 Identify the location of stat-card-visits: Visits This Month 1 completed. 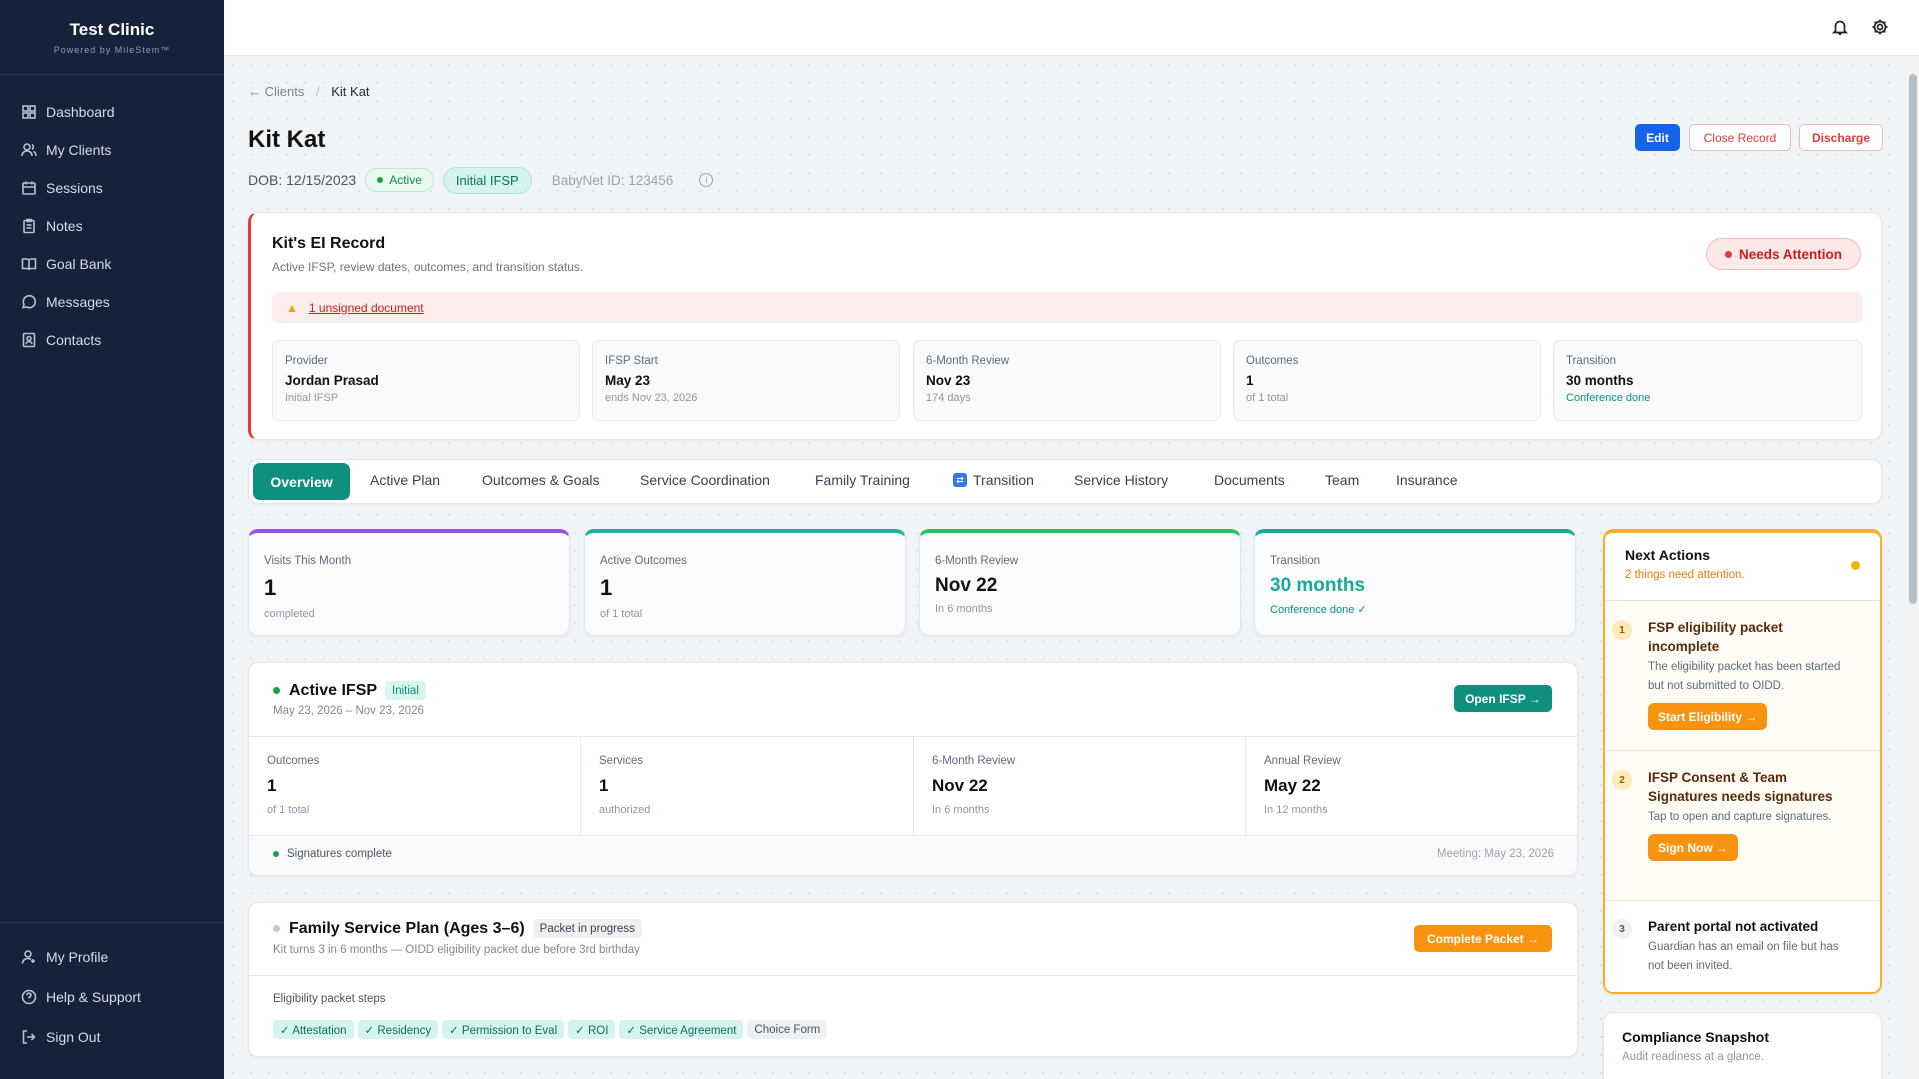
(409, 582).